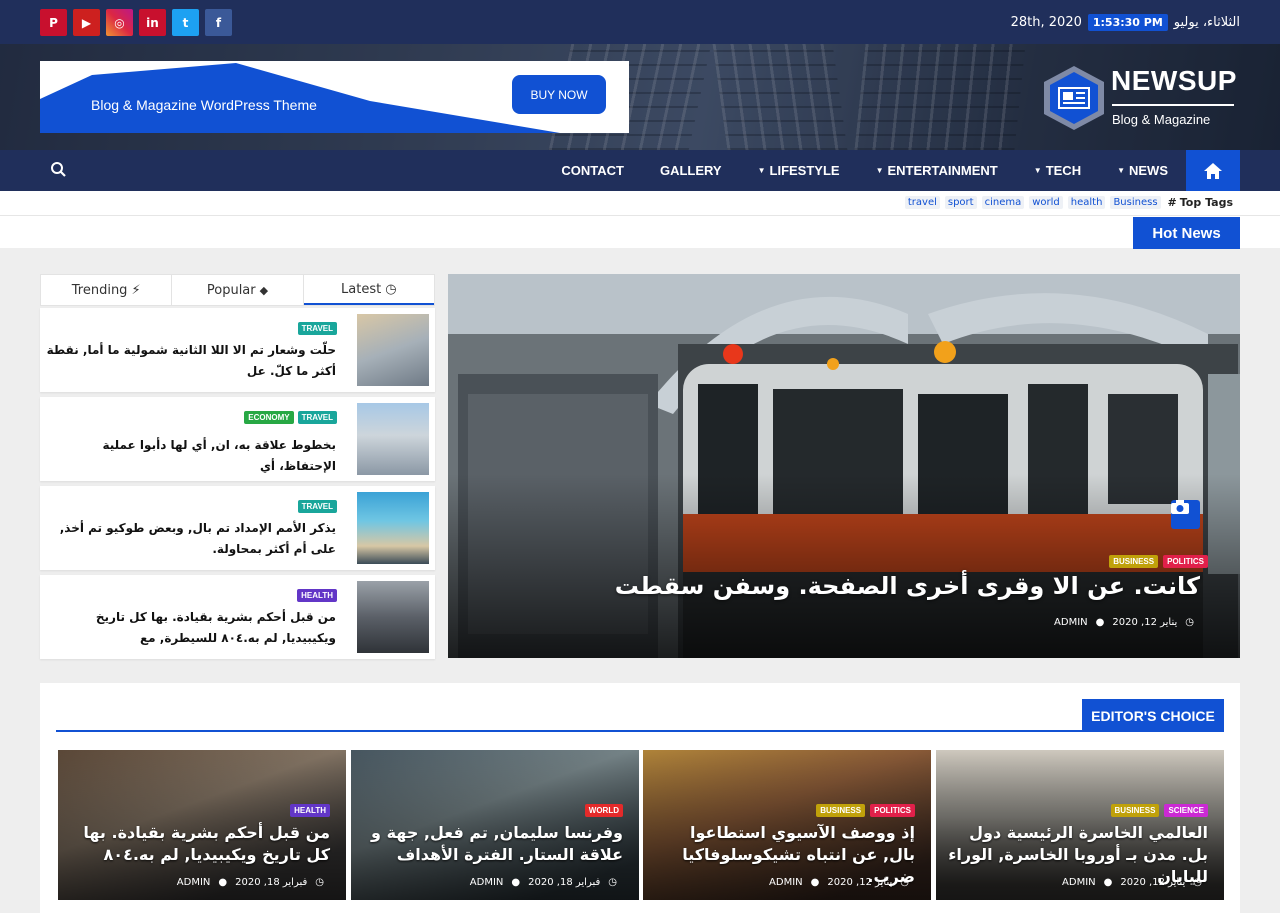  What do you see at coordinates (799, 170) in the screenshot?
I see `nav-item-lifestyle: ▼ LIFESTYLE` at bounding box center [799, 170].